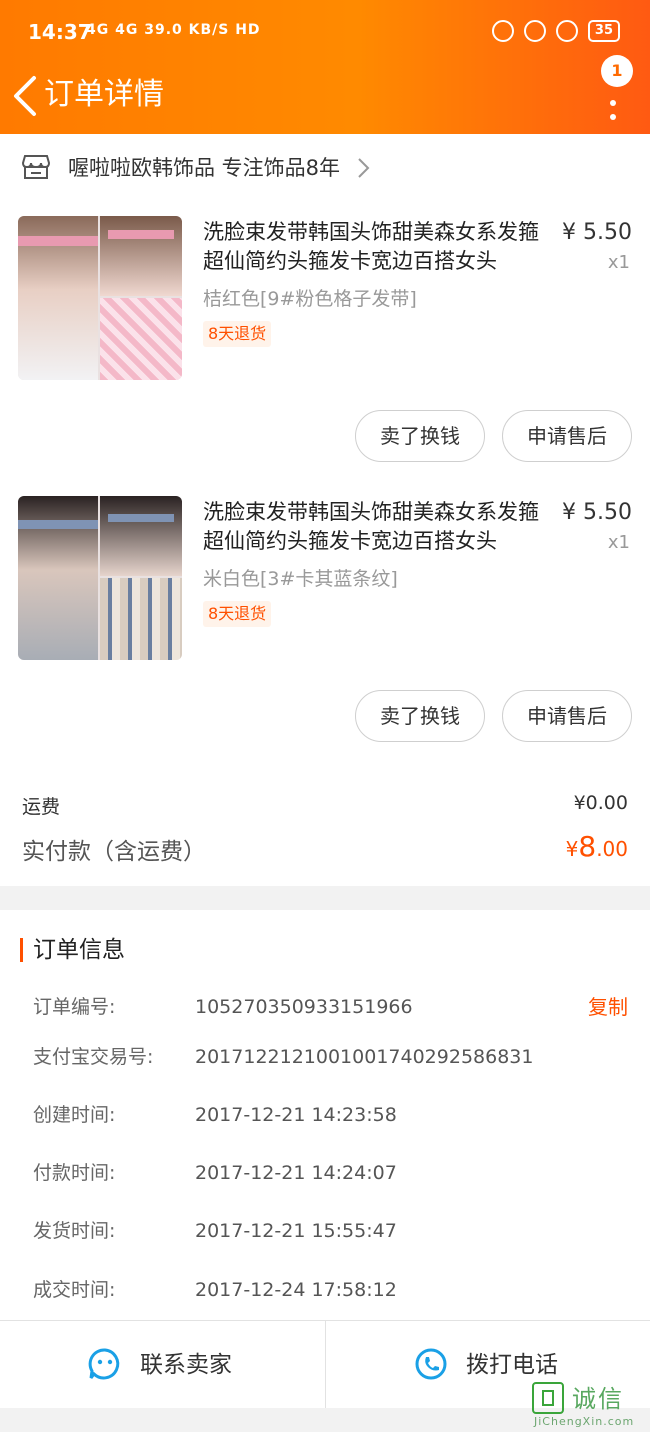 The image size is (650, 1432). I want to click on info-value: 2017122121001001740292586831, so click(364, 1057).